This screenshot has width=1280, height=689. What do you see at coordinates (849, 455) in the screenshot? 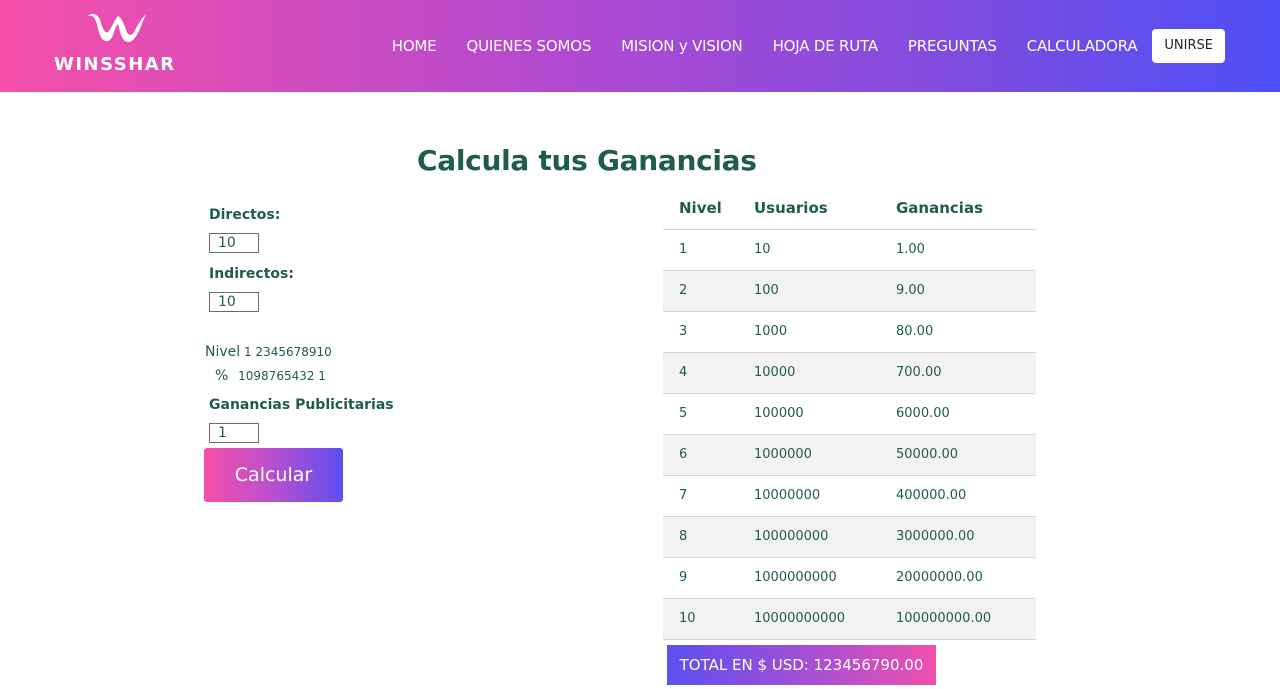
I see `table-row: 6 1000000 50000.00` at bounding box center [849, 455].